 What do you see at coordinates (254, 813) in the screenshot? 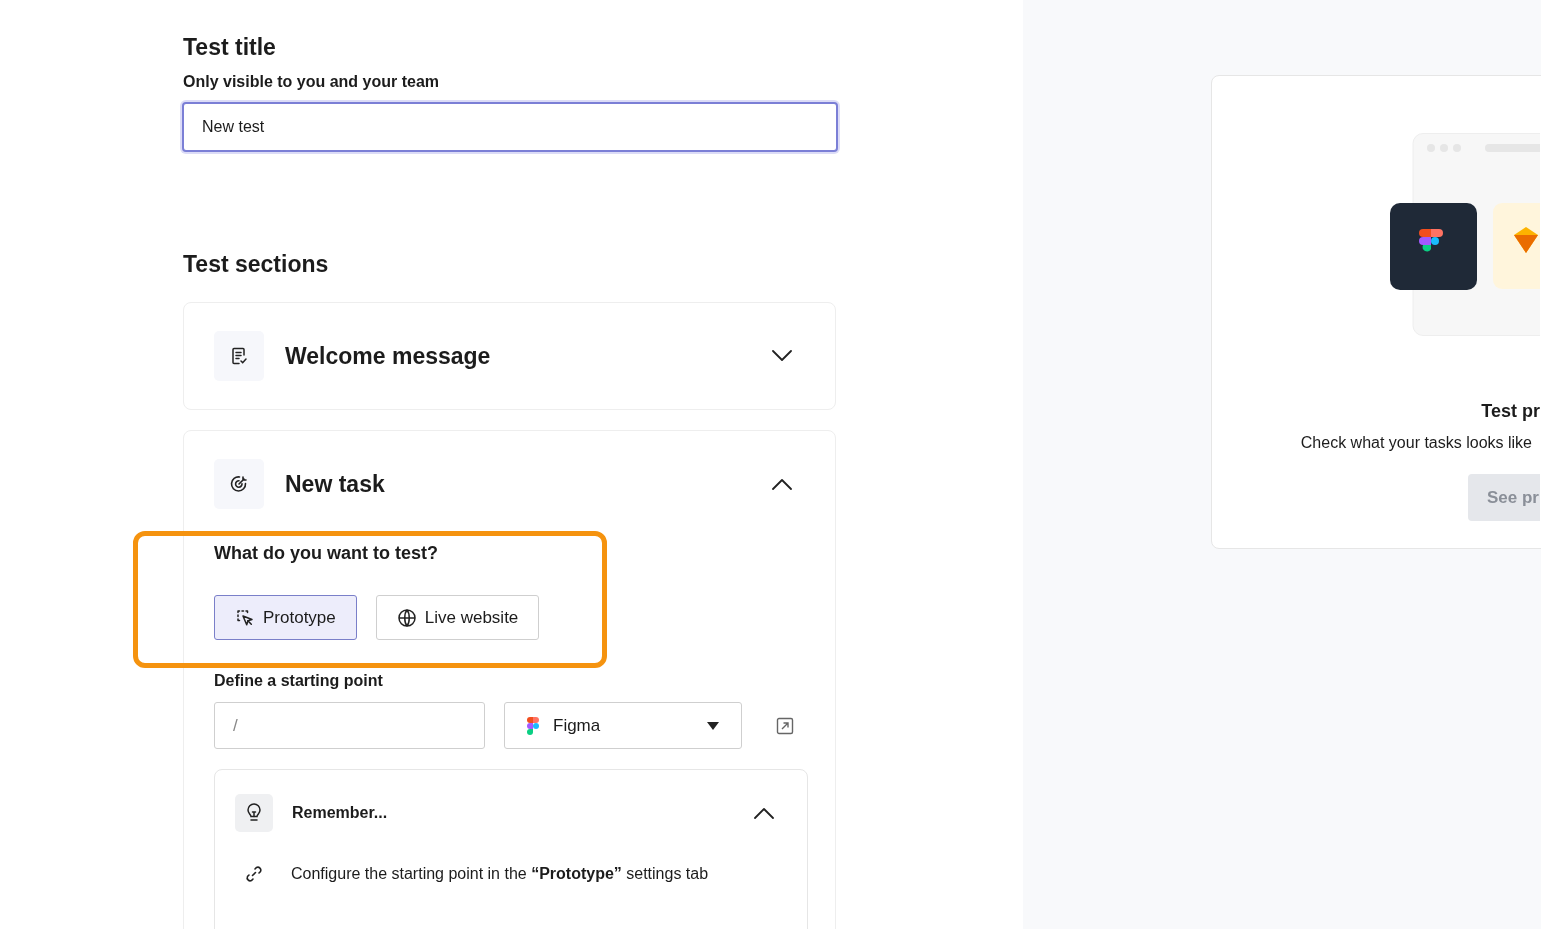
I see `lightbulb-icon` at bounding box center [254, 813].